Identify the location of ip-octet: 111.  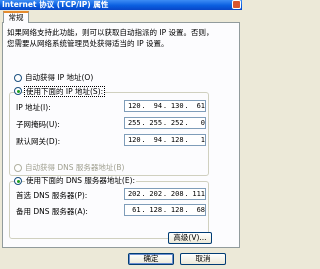
(199, 194).